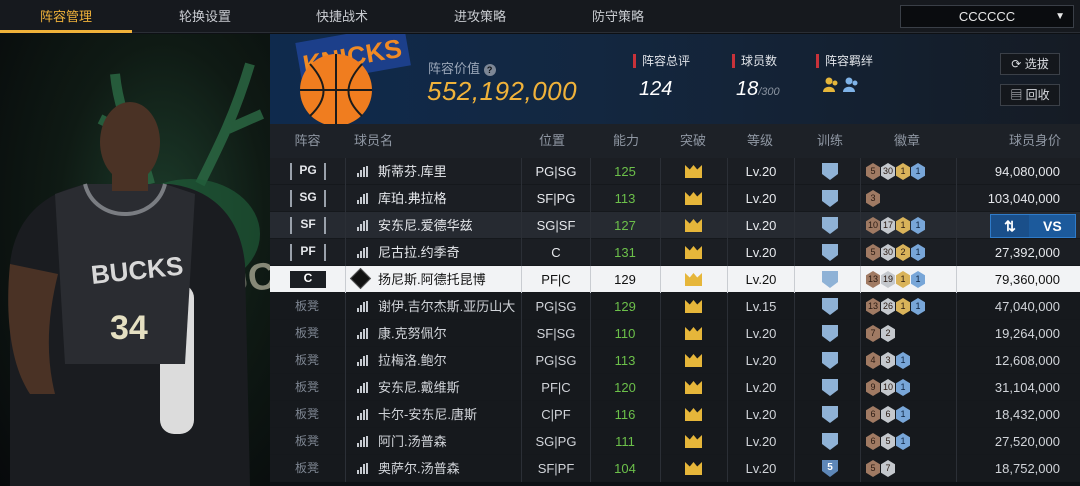 The width and height of the screenshot is (1080, 486). Describe the element at coordinates (618, 16) in the screenshot. I see `tab-defense-strategy: 防守策略` at that location.